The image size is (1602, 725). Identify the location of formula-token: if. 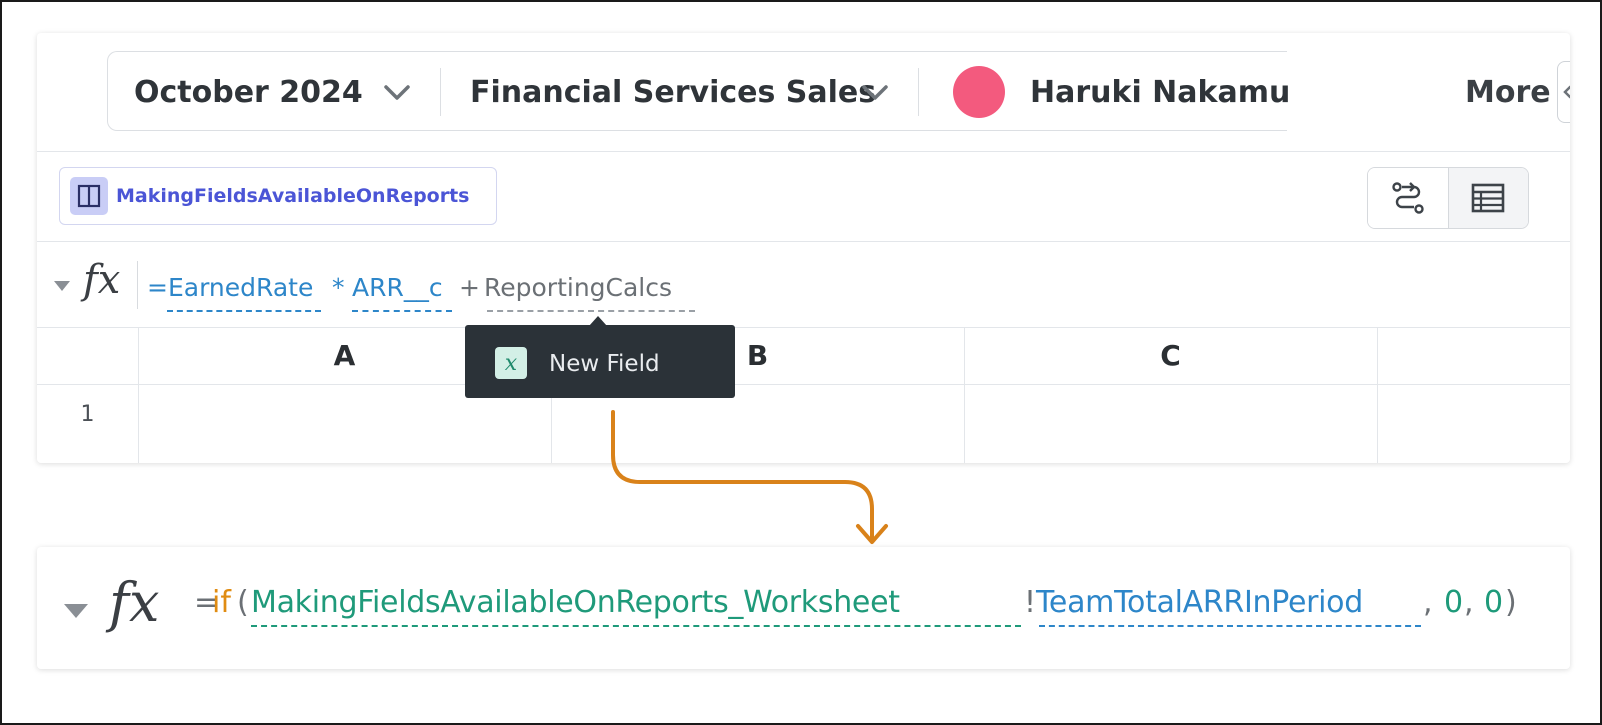
(221, 602).